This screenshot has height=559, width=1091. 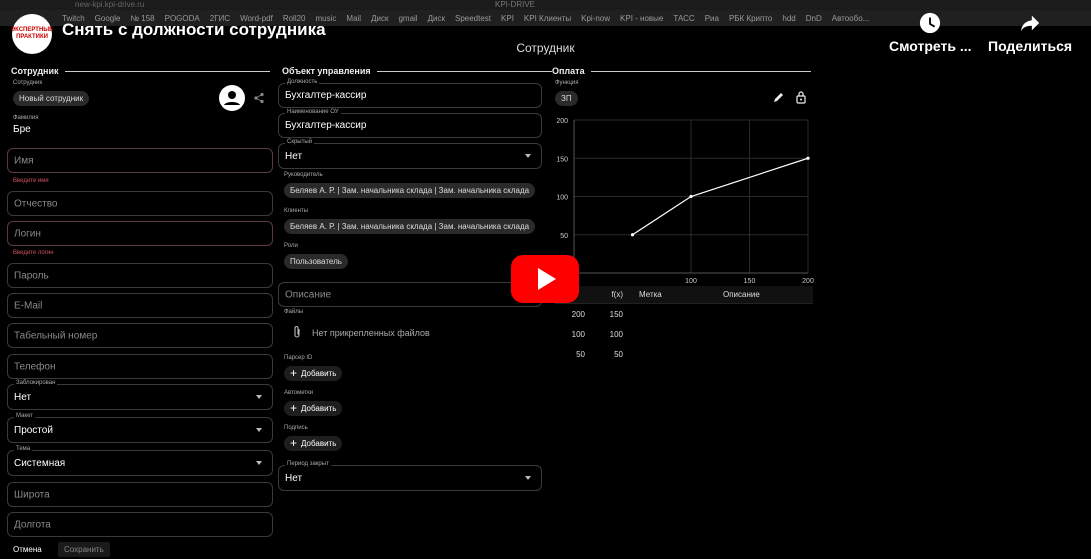 I want to click on y-tick-label: 100, so click(x=562, y=198).